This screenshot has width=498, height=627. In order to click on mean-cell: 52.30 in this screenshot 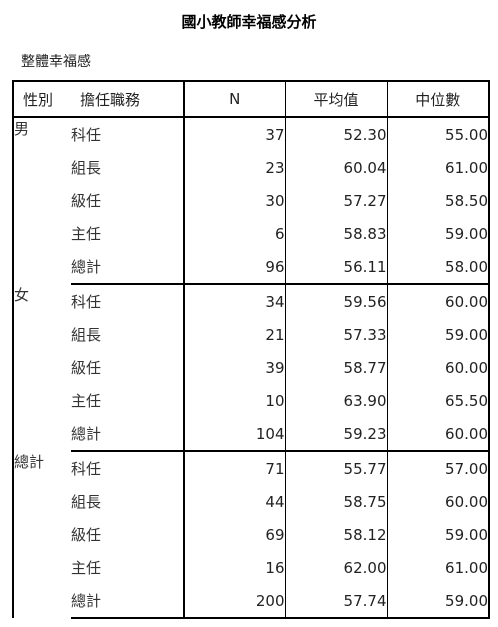, I will do `click(335, 134)`.